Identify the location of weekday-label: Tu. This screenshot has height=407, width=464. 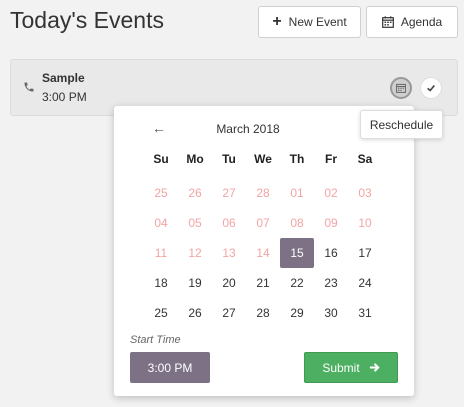
(229, 159).